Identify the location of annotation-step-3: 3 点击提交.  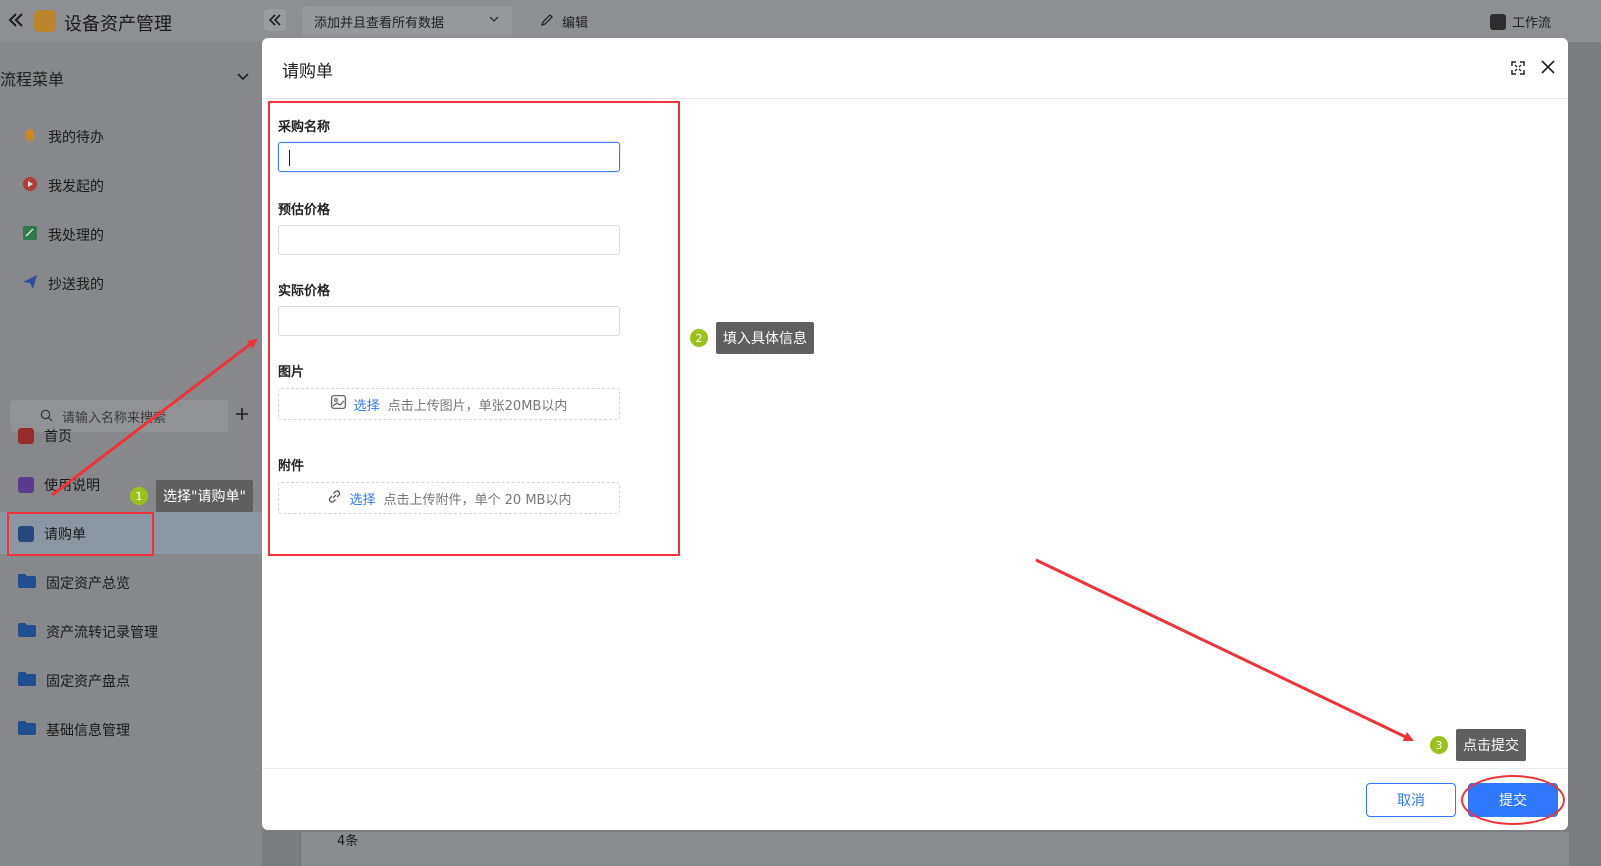
(1478, 745).